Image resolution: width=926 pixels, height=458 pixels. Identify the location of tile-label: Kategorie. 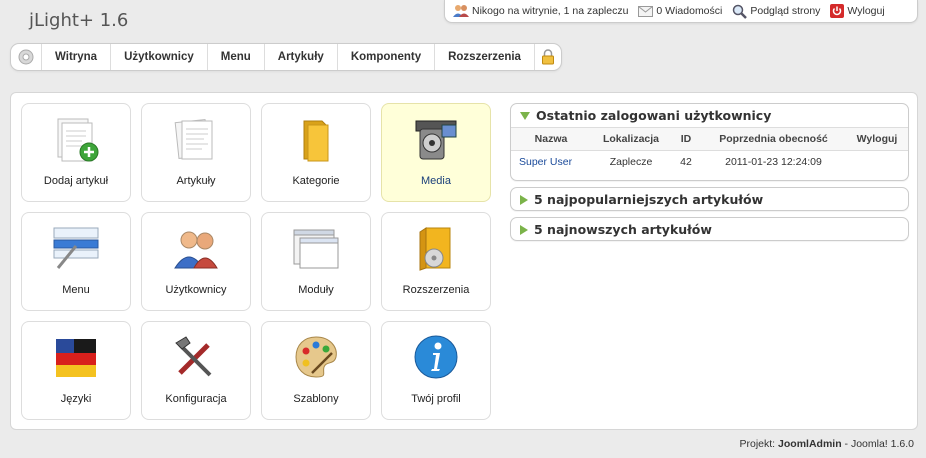
(316, 181).